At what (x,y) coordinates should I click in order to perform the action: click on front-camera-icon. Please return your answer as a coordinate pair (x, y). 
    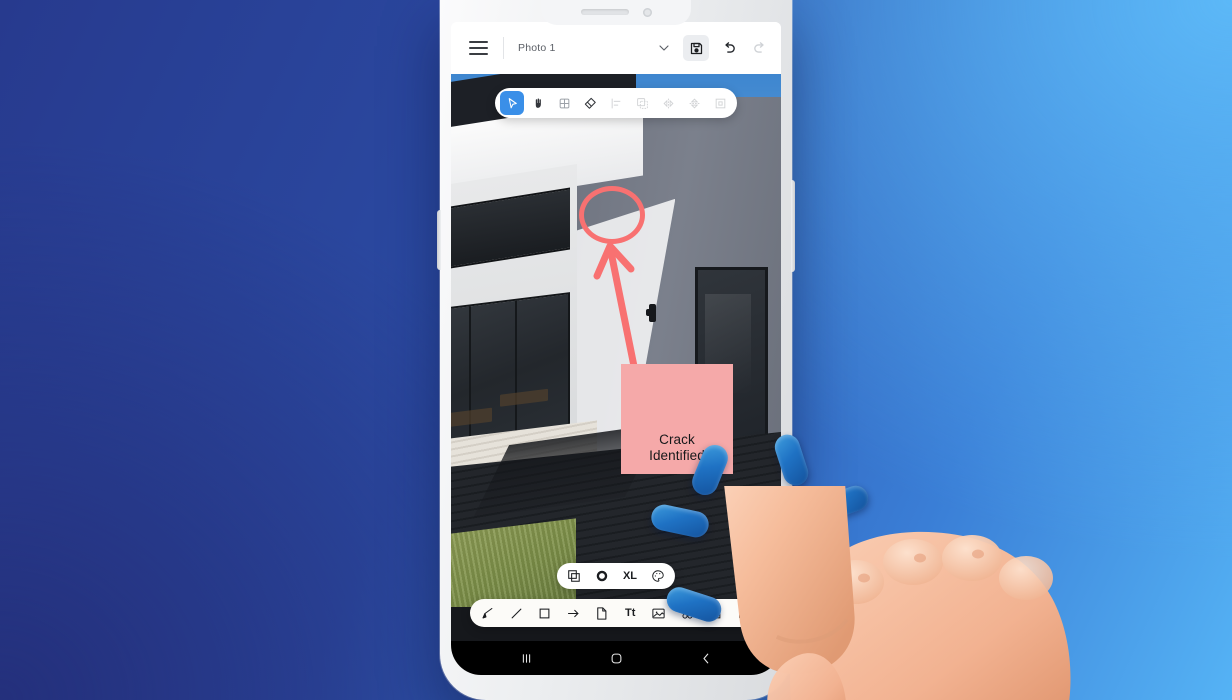
    Looking at the image, I should click on (647, 12).